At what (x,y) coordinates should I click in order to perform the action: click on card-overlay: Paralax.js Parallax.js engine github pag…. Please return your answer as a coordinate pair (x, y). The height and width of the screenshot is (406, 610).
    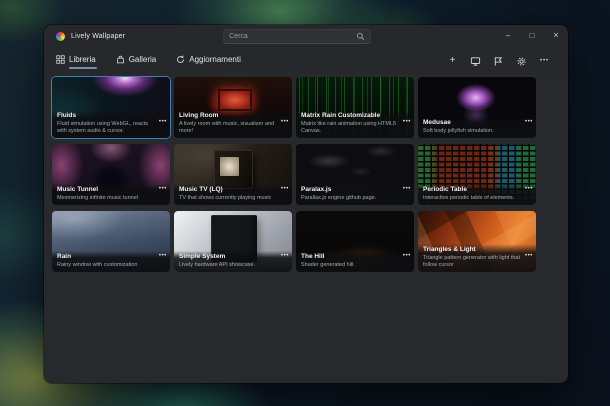
    Looking at the image, I should click on (355, 194).